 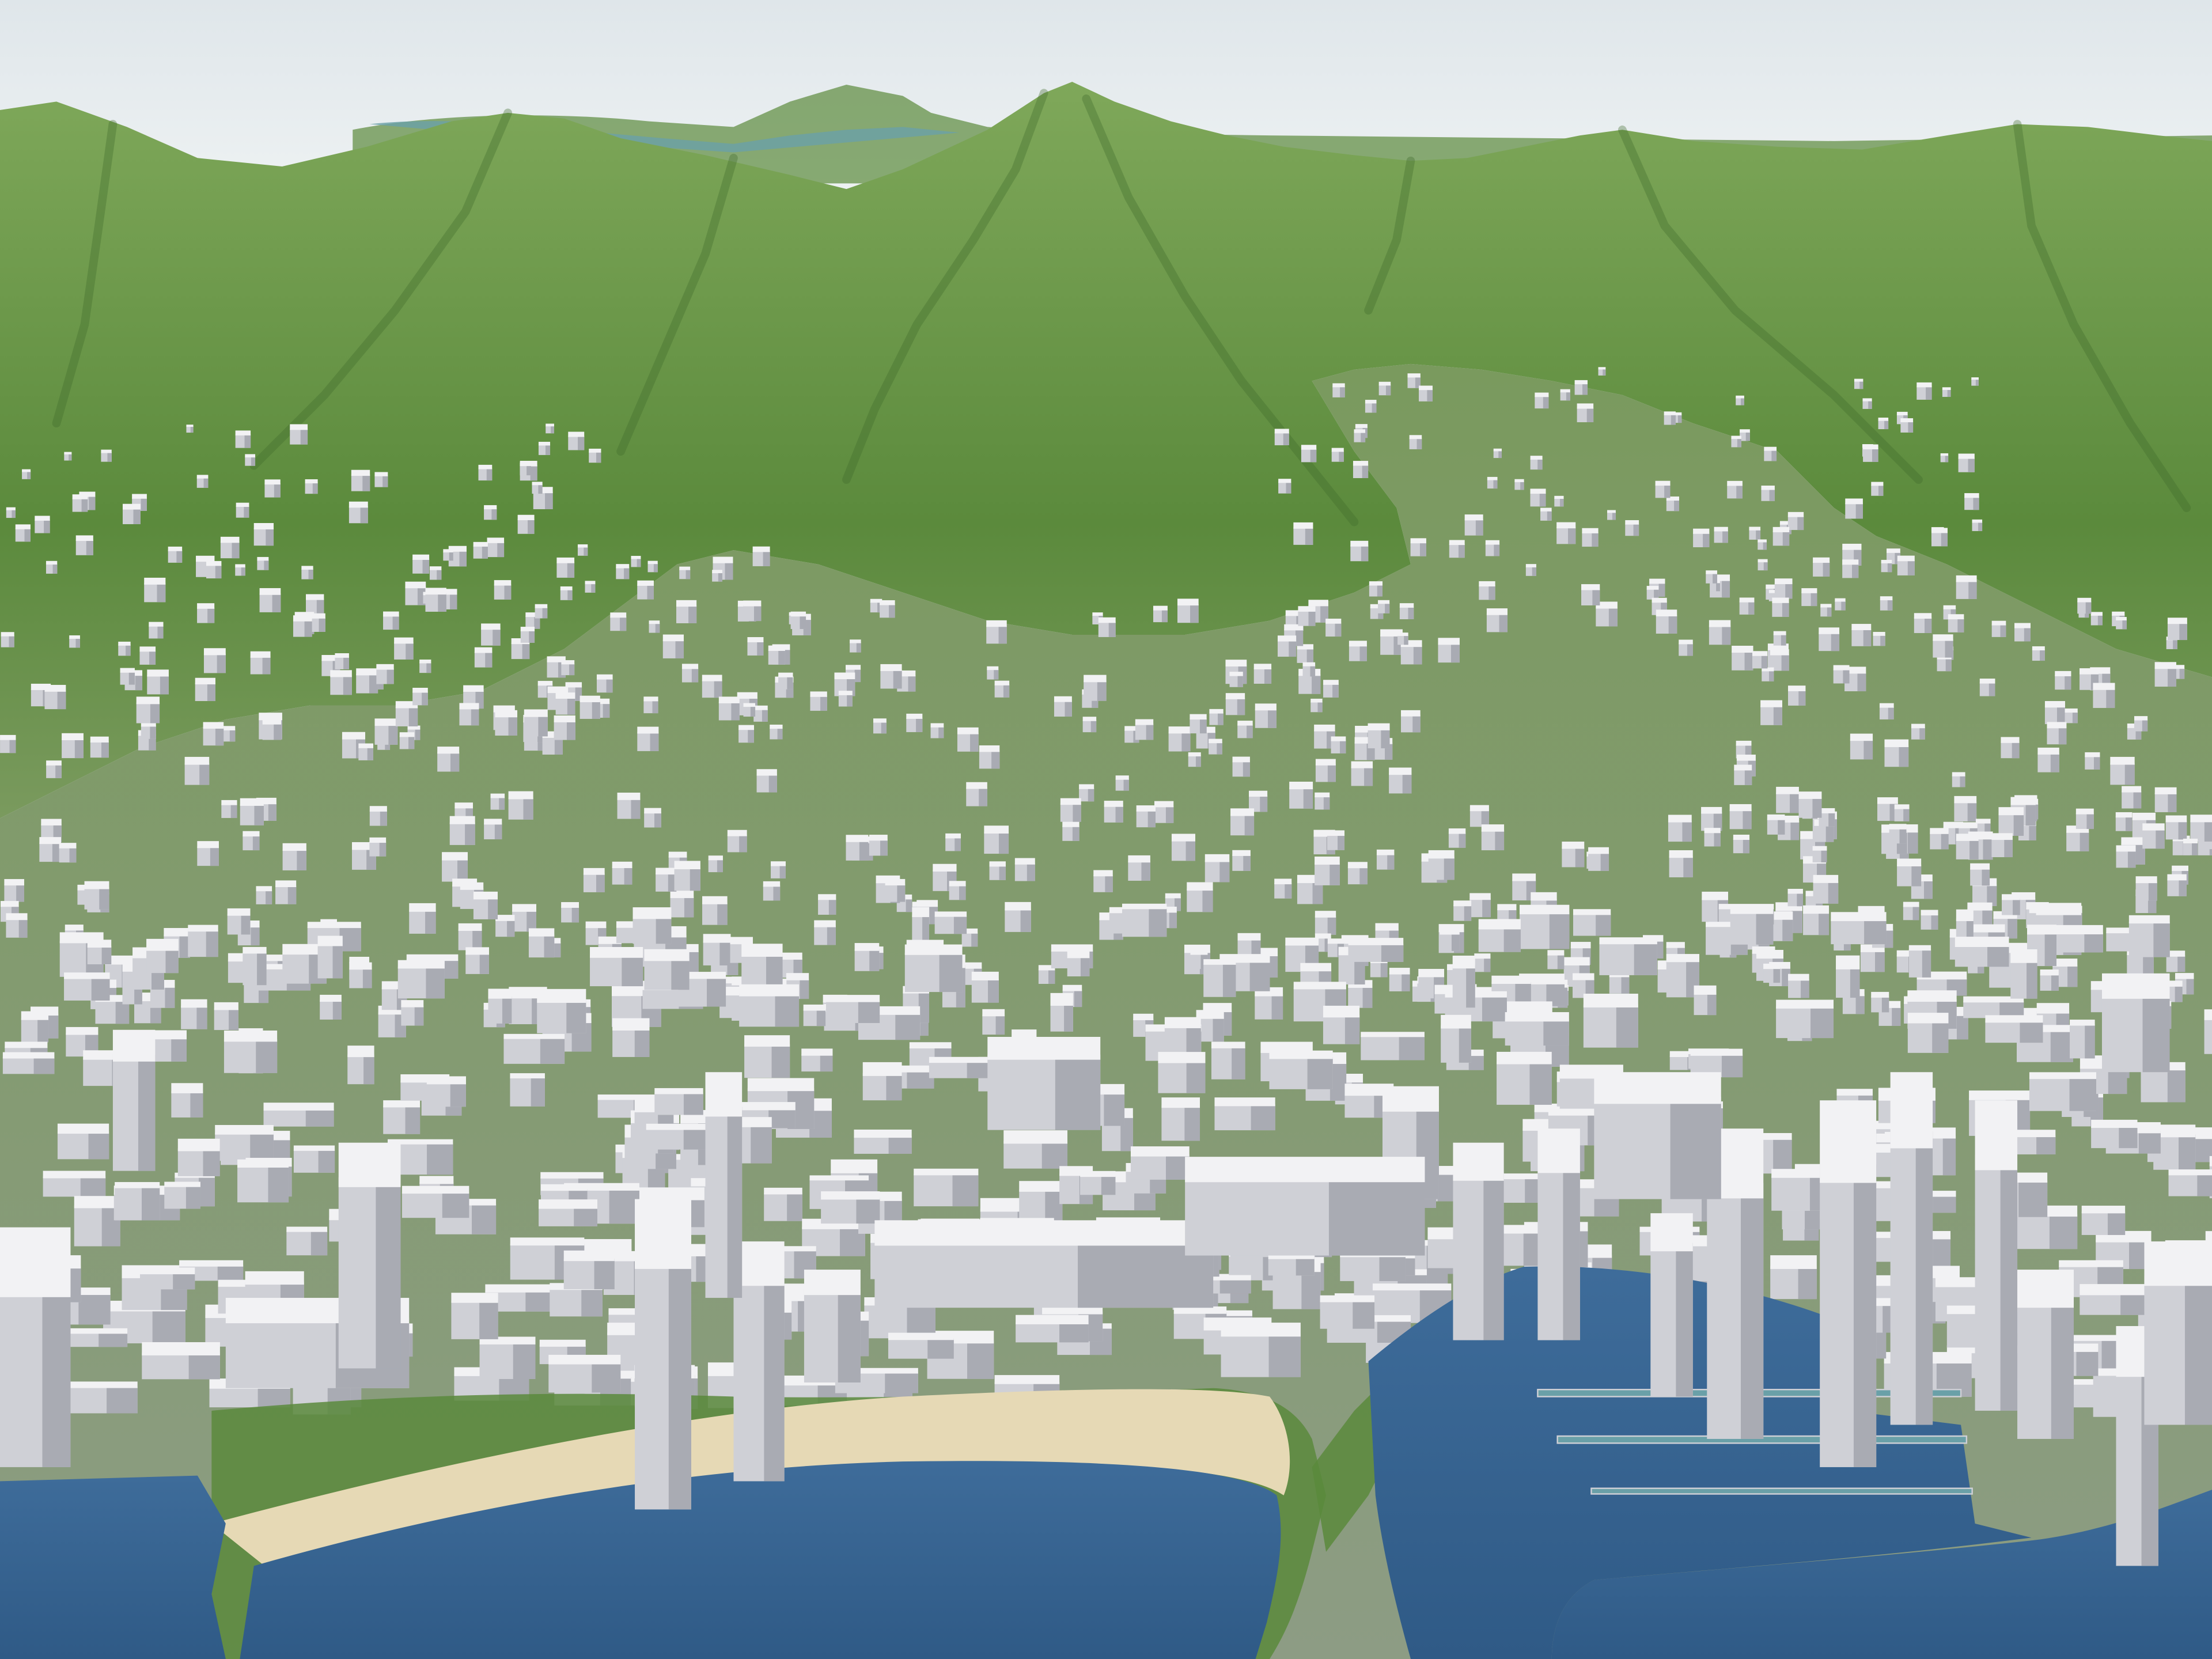 What do you see at coordinates (113, 1567) in the screenshot?
I see `ocean-water` at bounding box center [113, 1567].